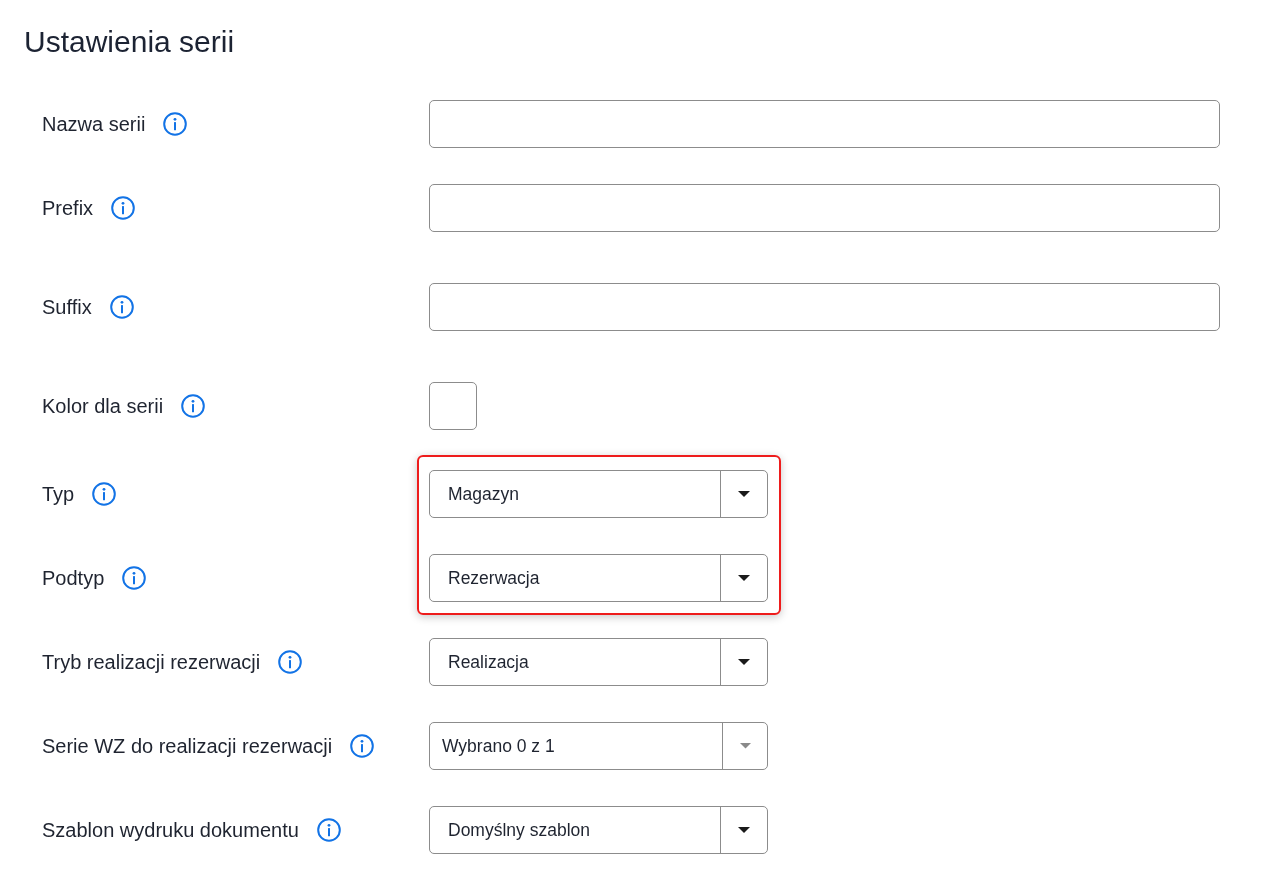 This screenshot has height=888, width=1262. I want to click on field-label: Suffix, so click(67, 307).